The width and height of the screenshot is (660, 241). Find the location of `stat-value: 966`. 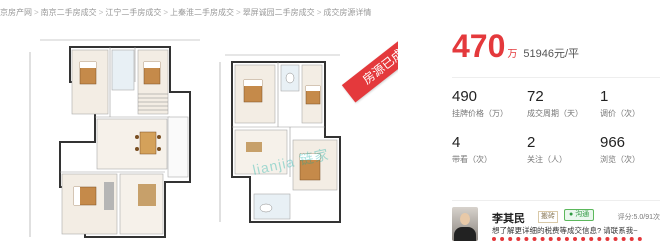

stat-value: 966 is located at coordinates (613, 142).